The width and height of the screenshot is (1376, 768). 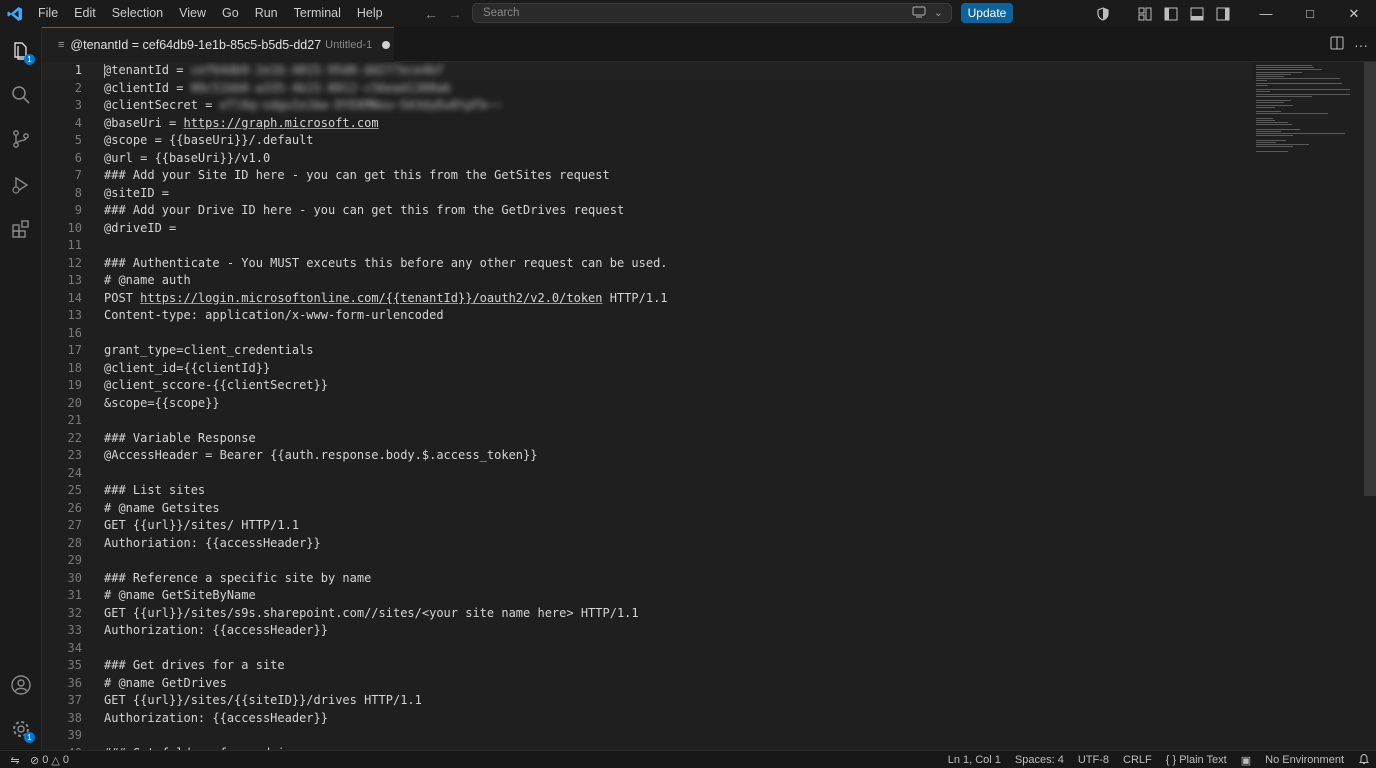 I want to click on run-and-debug-icon, so click(x=21, y=185).